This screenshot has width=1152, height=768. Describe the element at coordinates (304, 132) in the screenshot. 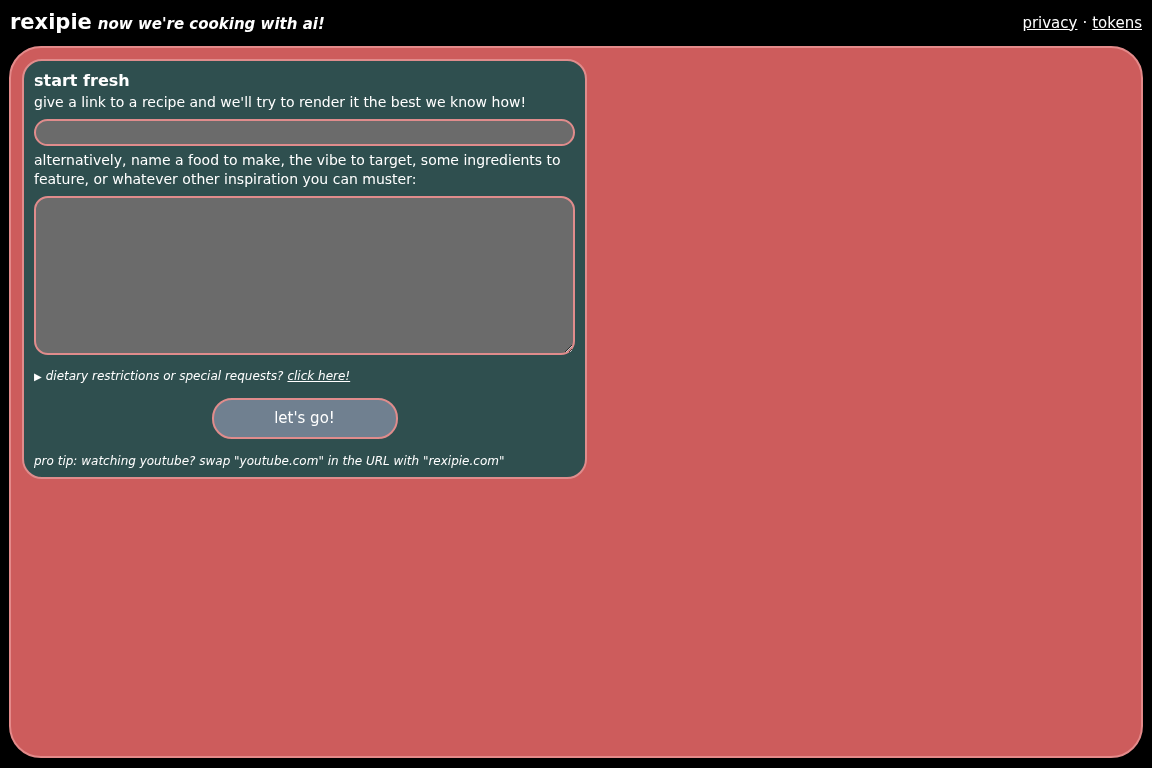

I see `link-field` at that location.